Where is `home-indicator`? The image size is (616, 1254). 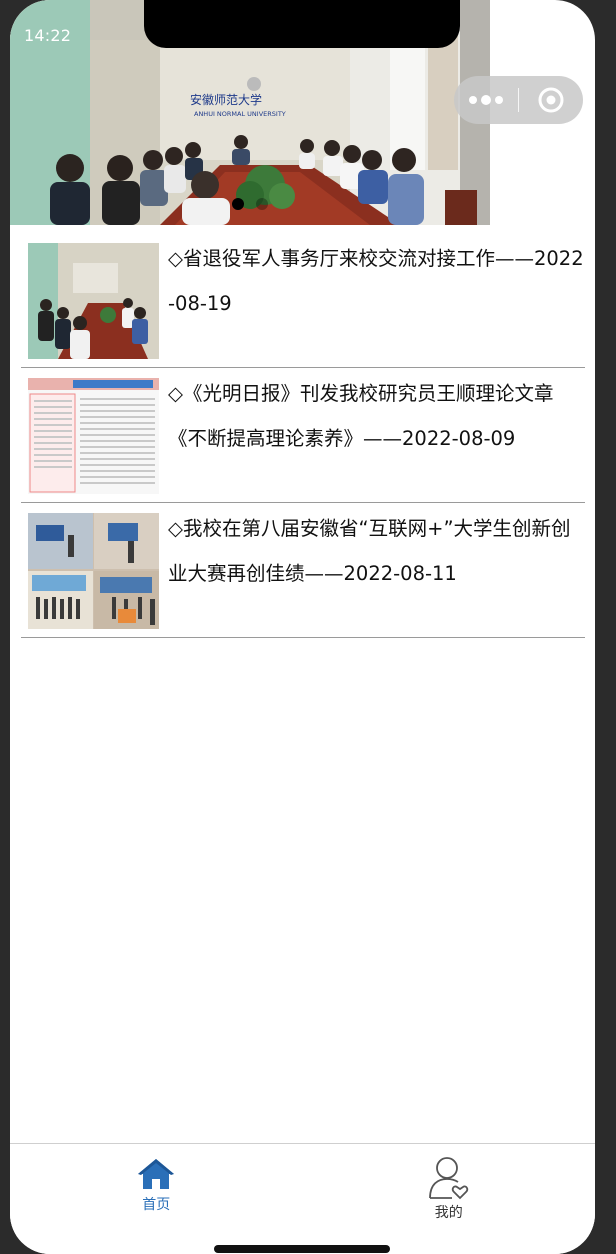
home-indicator is located at coordinates (302, 1249).